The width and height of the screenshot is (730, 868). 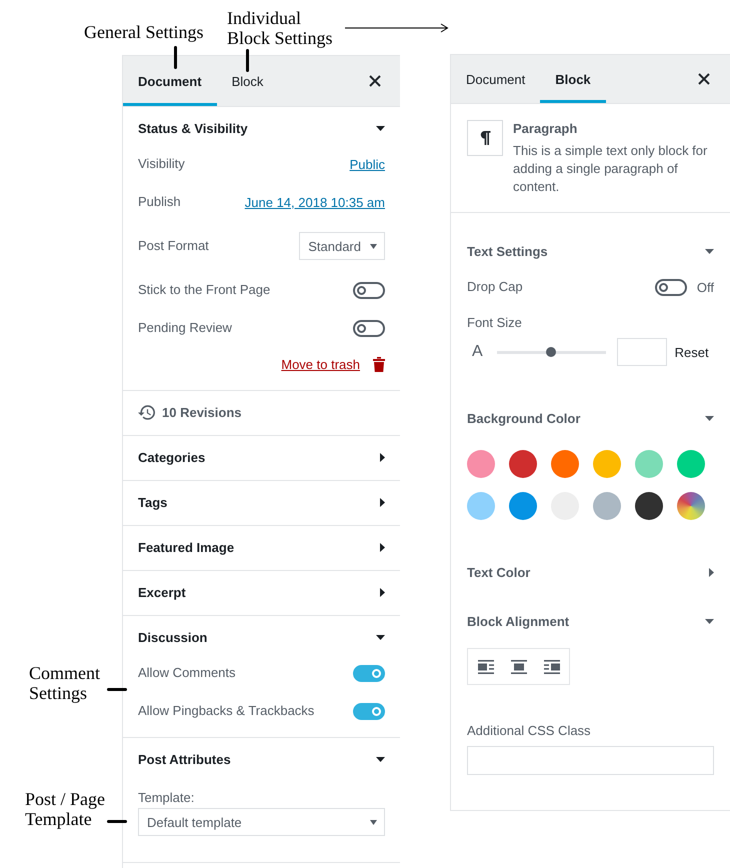 I want to click on setting-label: Drop Cap, so click(x=495, y=287).